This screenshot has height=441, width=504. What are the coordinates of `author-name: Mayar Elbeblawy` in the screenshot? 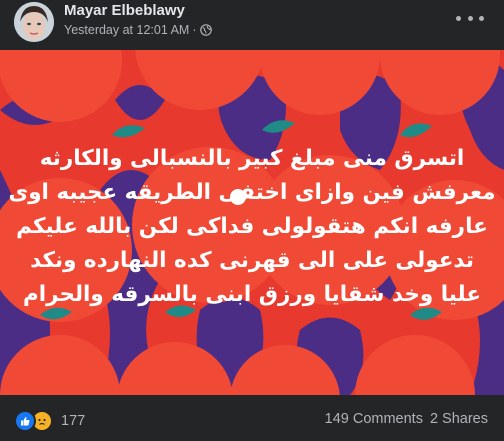 It's located at (124, 10).